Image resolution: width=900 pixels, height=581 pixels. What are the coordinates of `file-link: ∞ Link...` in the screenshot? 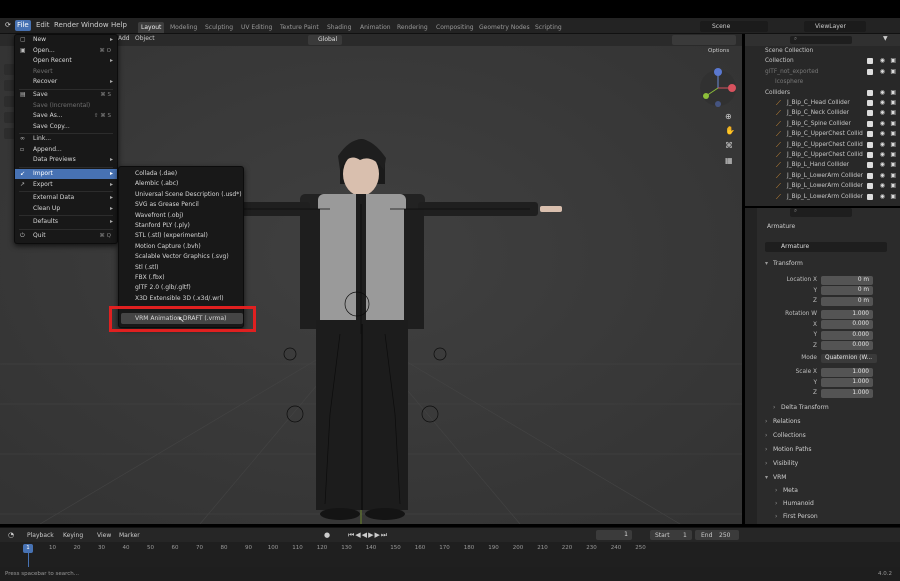 It's located at (66, 139).